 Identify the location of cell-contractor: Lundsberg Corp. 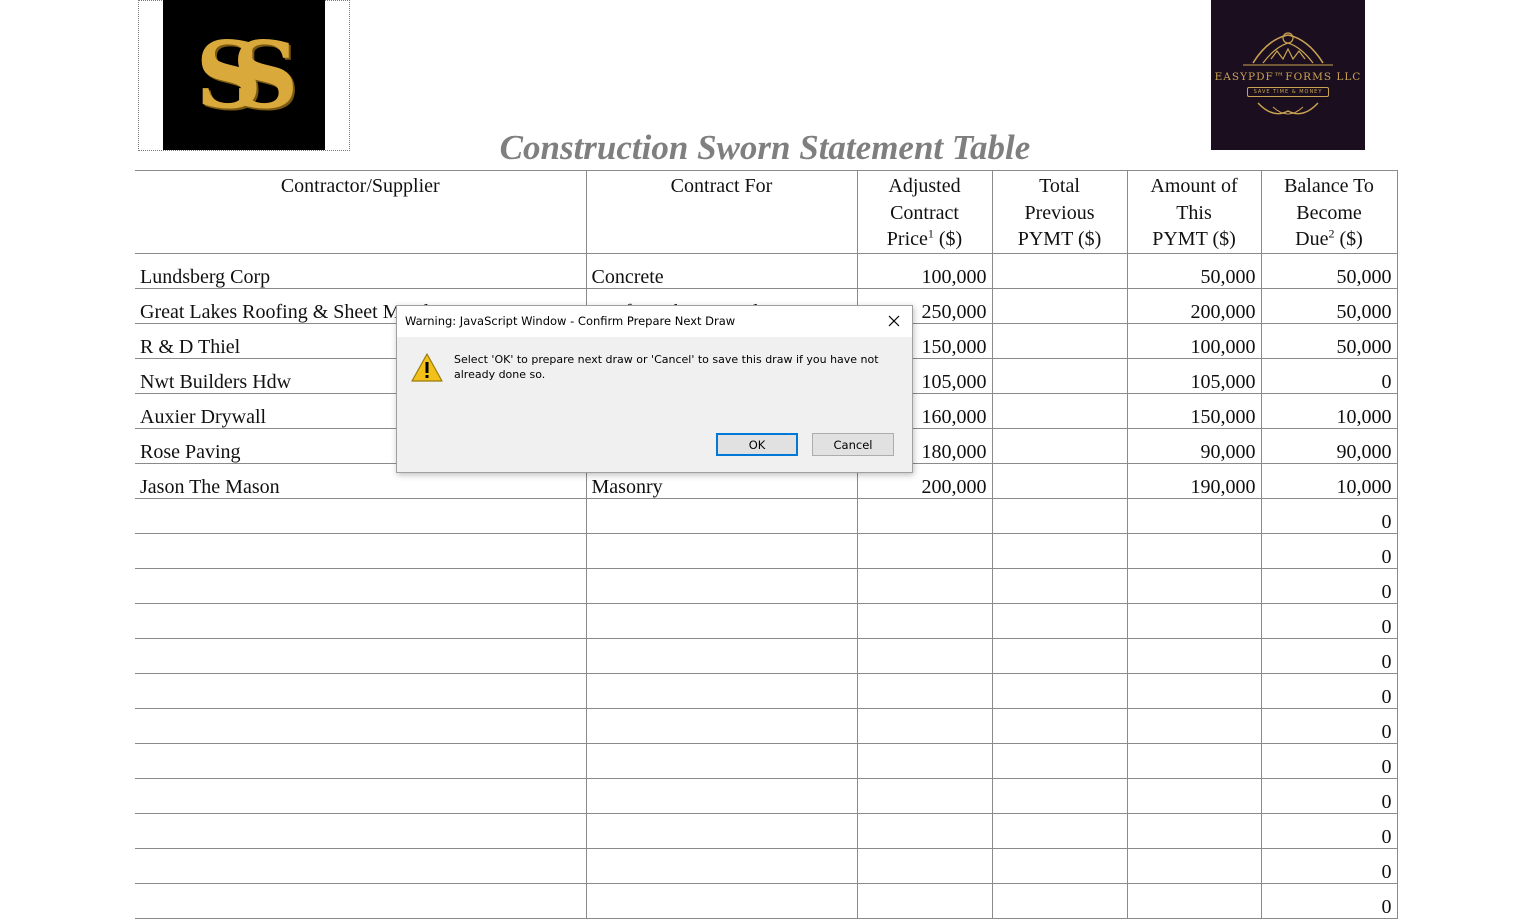
(361, 270).